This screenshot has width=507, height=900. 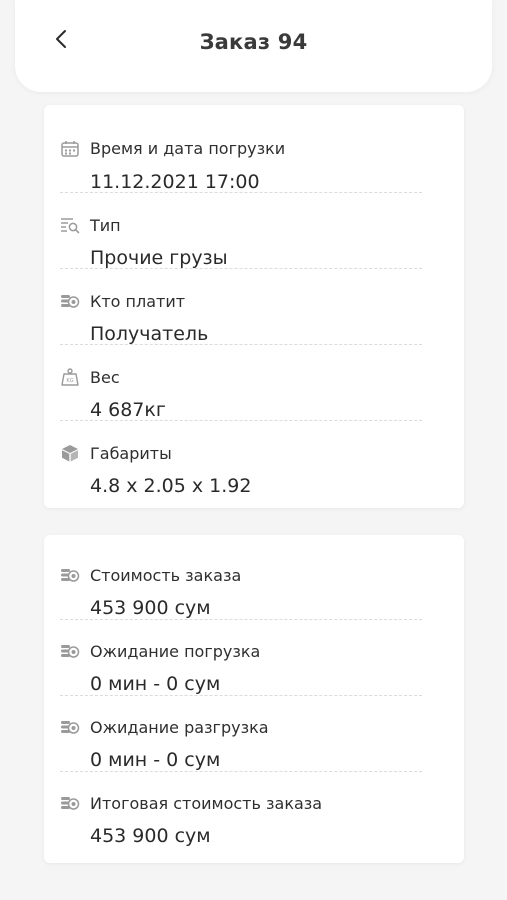 I want to click on svg-text: KG, so click(x=69, y=381).